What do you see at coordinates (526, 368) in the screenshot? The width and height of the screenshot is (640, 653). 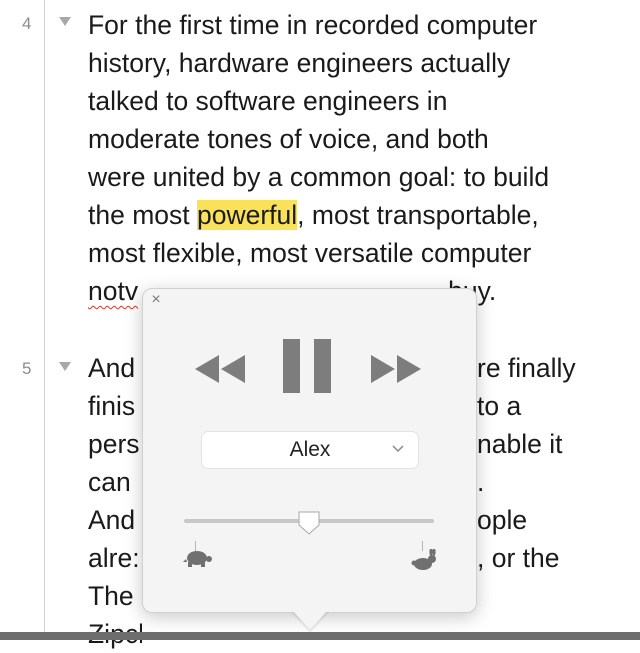 I see `text-line: re finally` at bounding box center [526, 368].